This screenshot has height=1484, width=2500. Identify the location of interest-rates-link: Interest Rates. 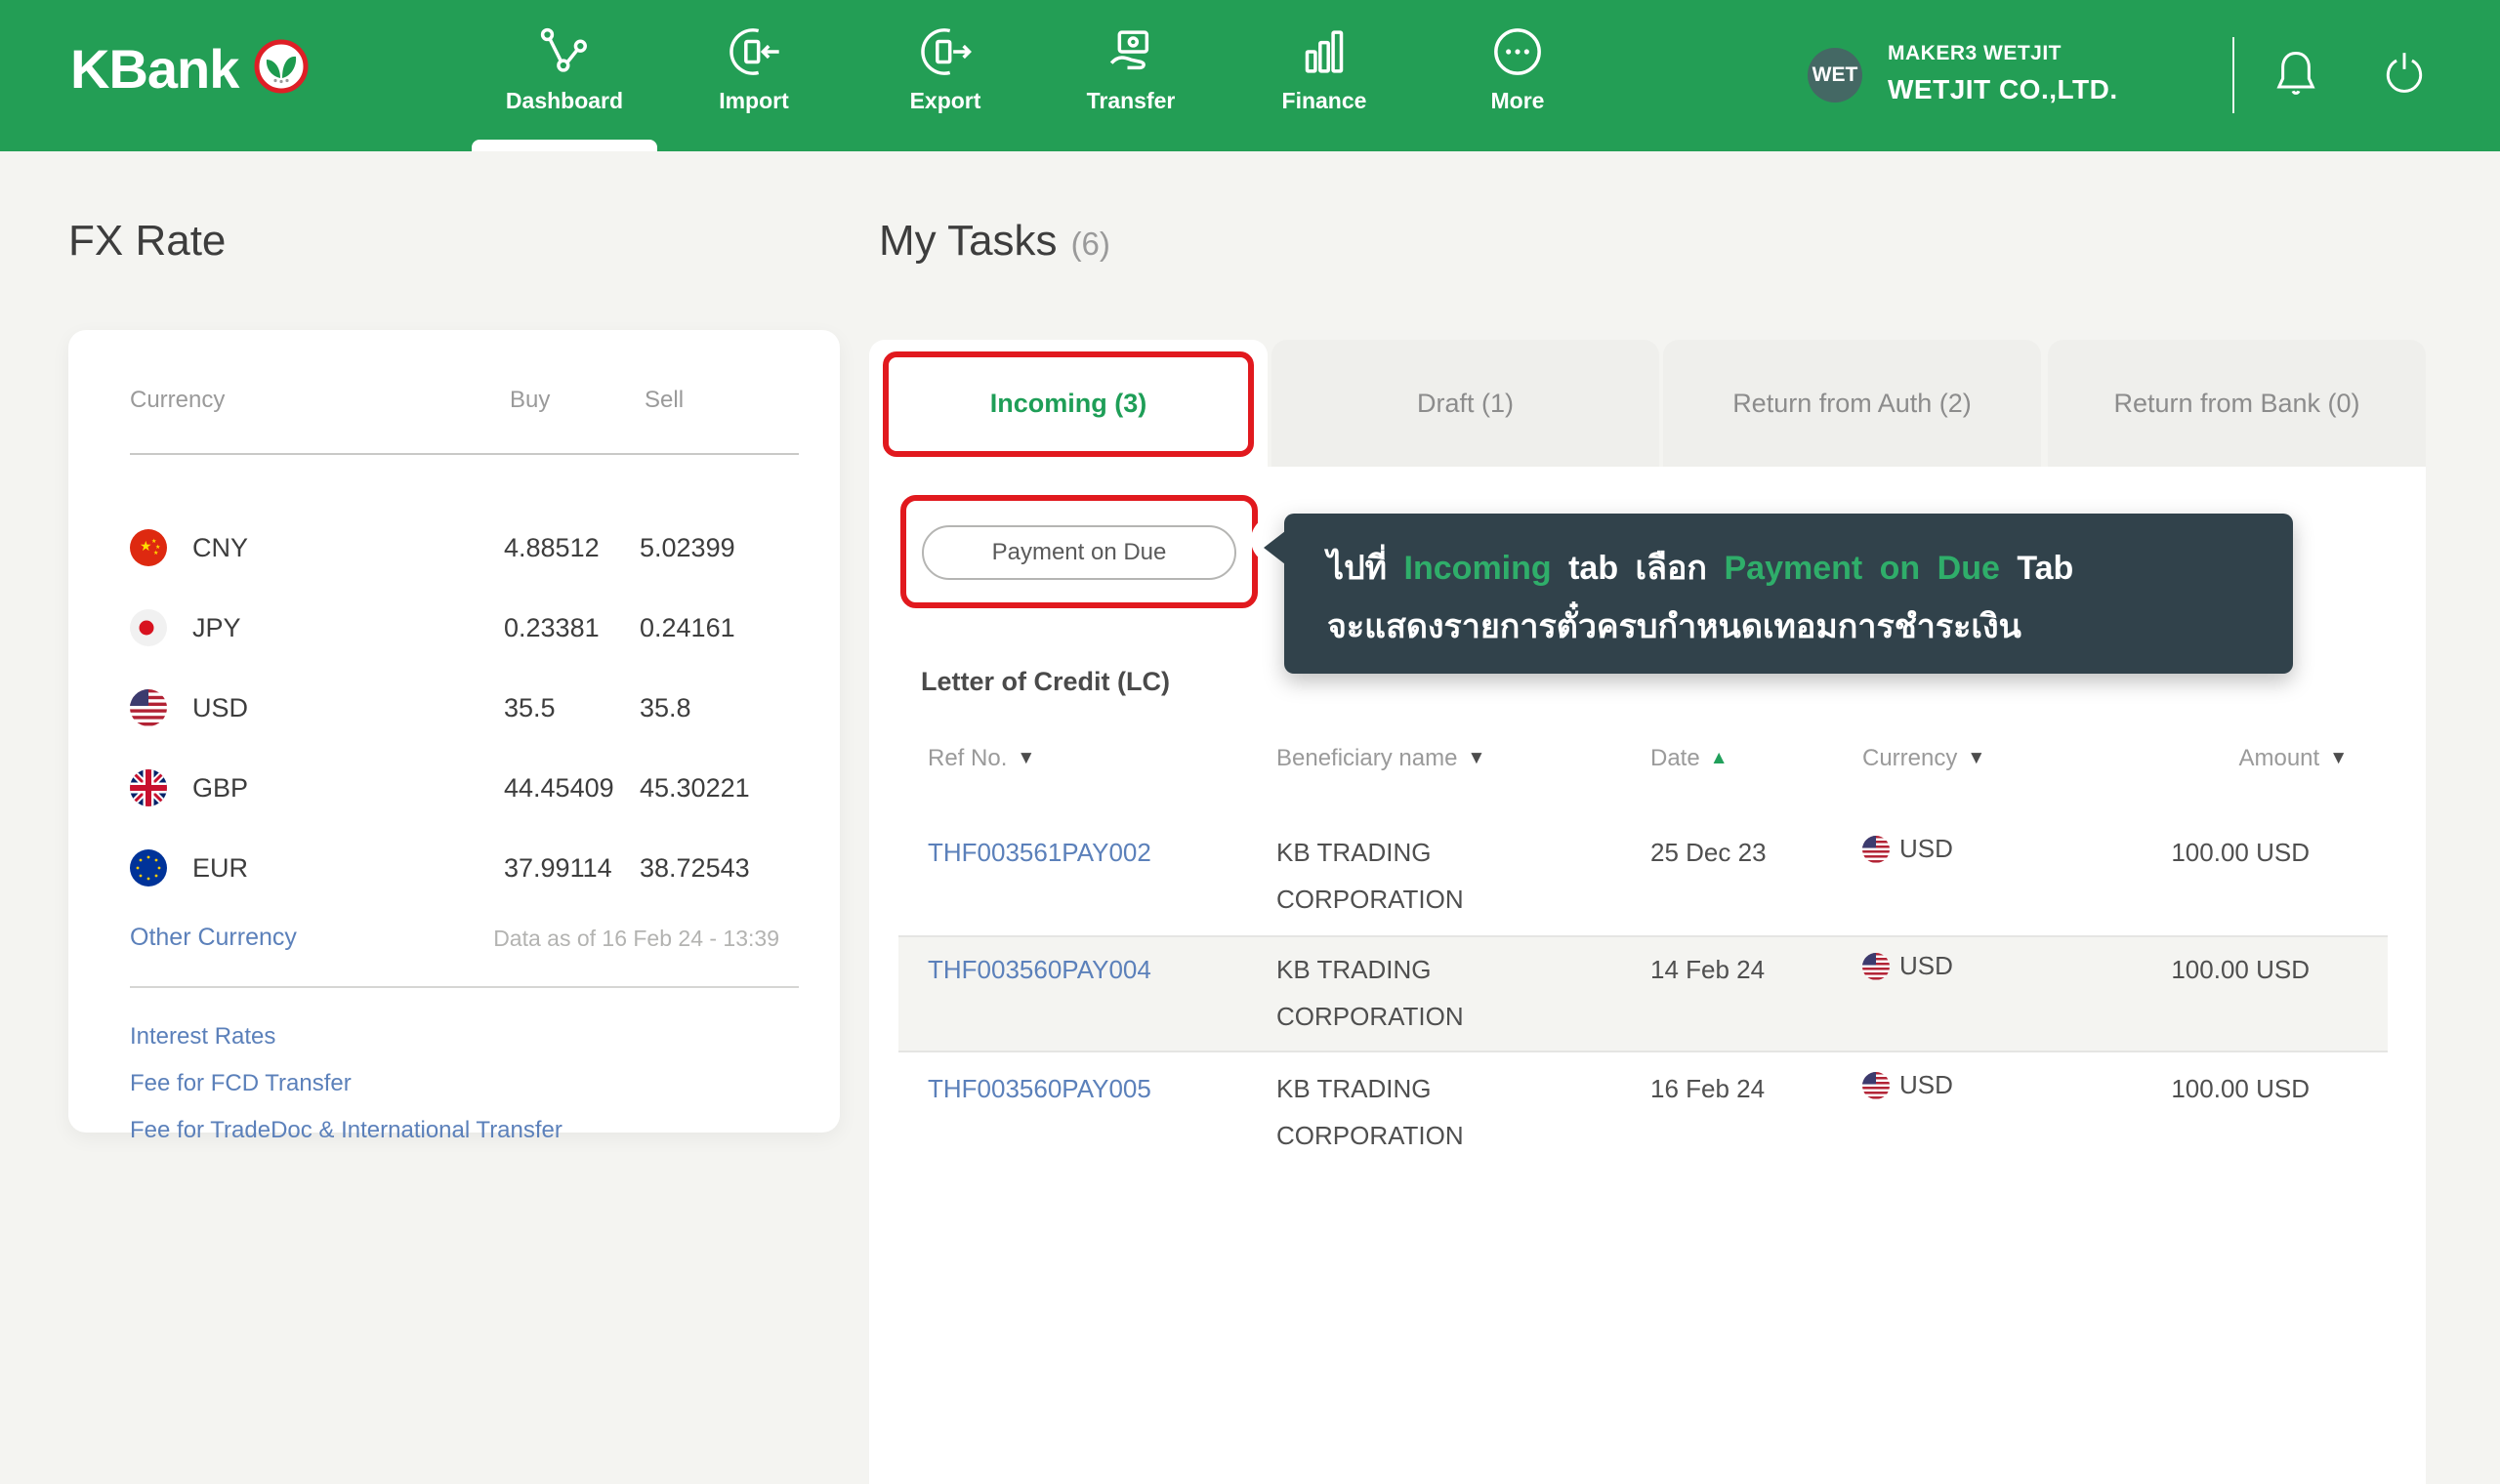
(202, 1037).